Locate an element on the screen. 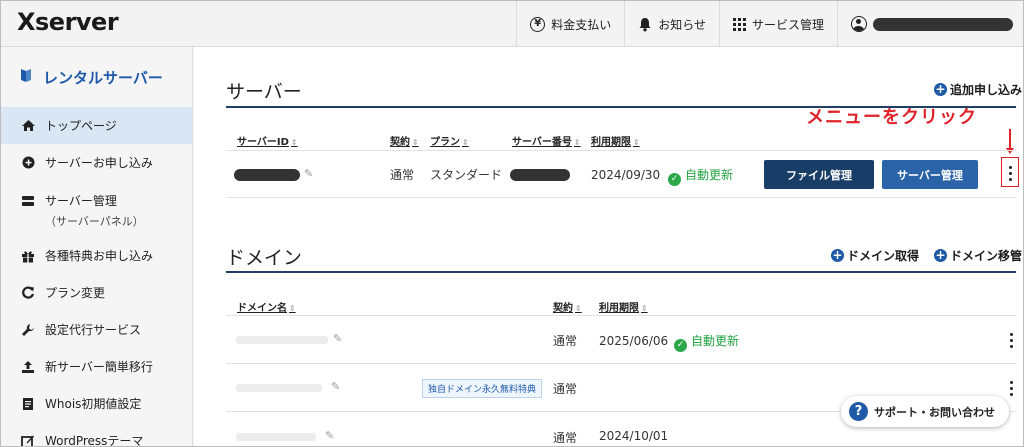 This screenshot has height=447, width=1024. sidebar-title: レンタルサーバー is located at coordinates (96, 77).